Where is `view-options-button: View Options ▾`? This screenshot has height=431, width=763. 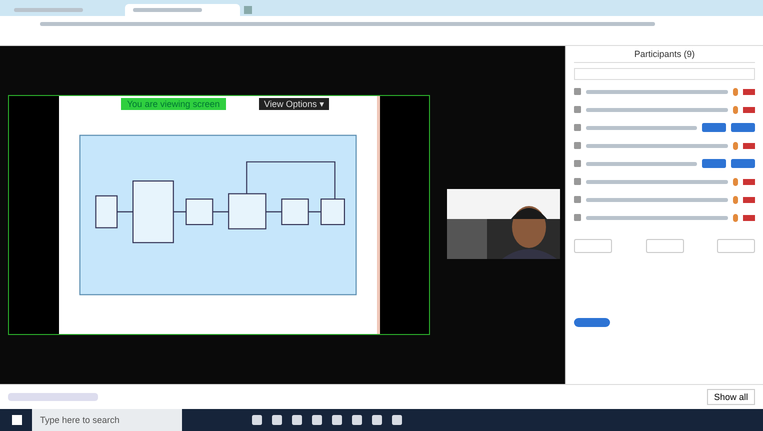
view-options-button: View Options ▾ is located at coordinates (294, 104).